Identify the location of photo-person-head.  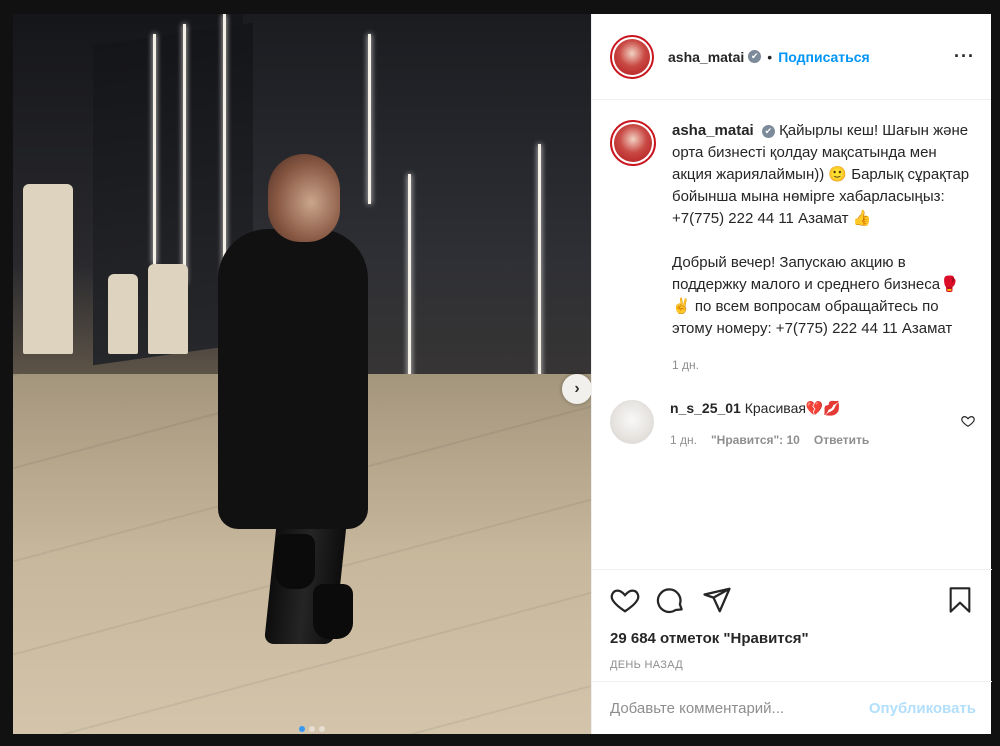
(304, 198).